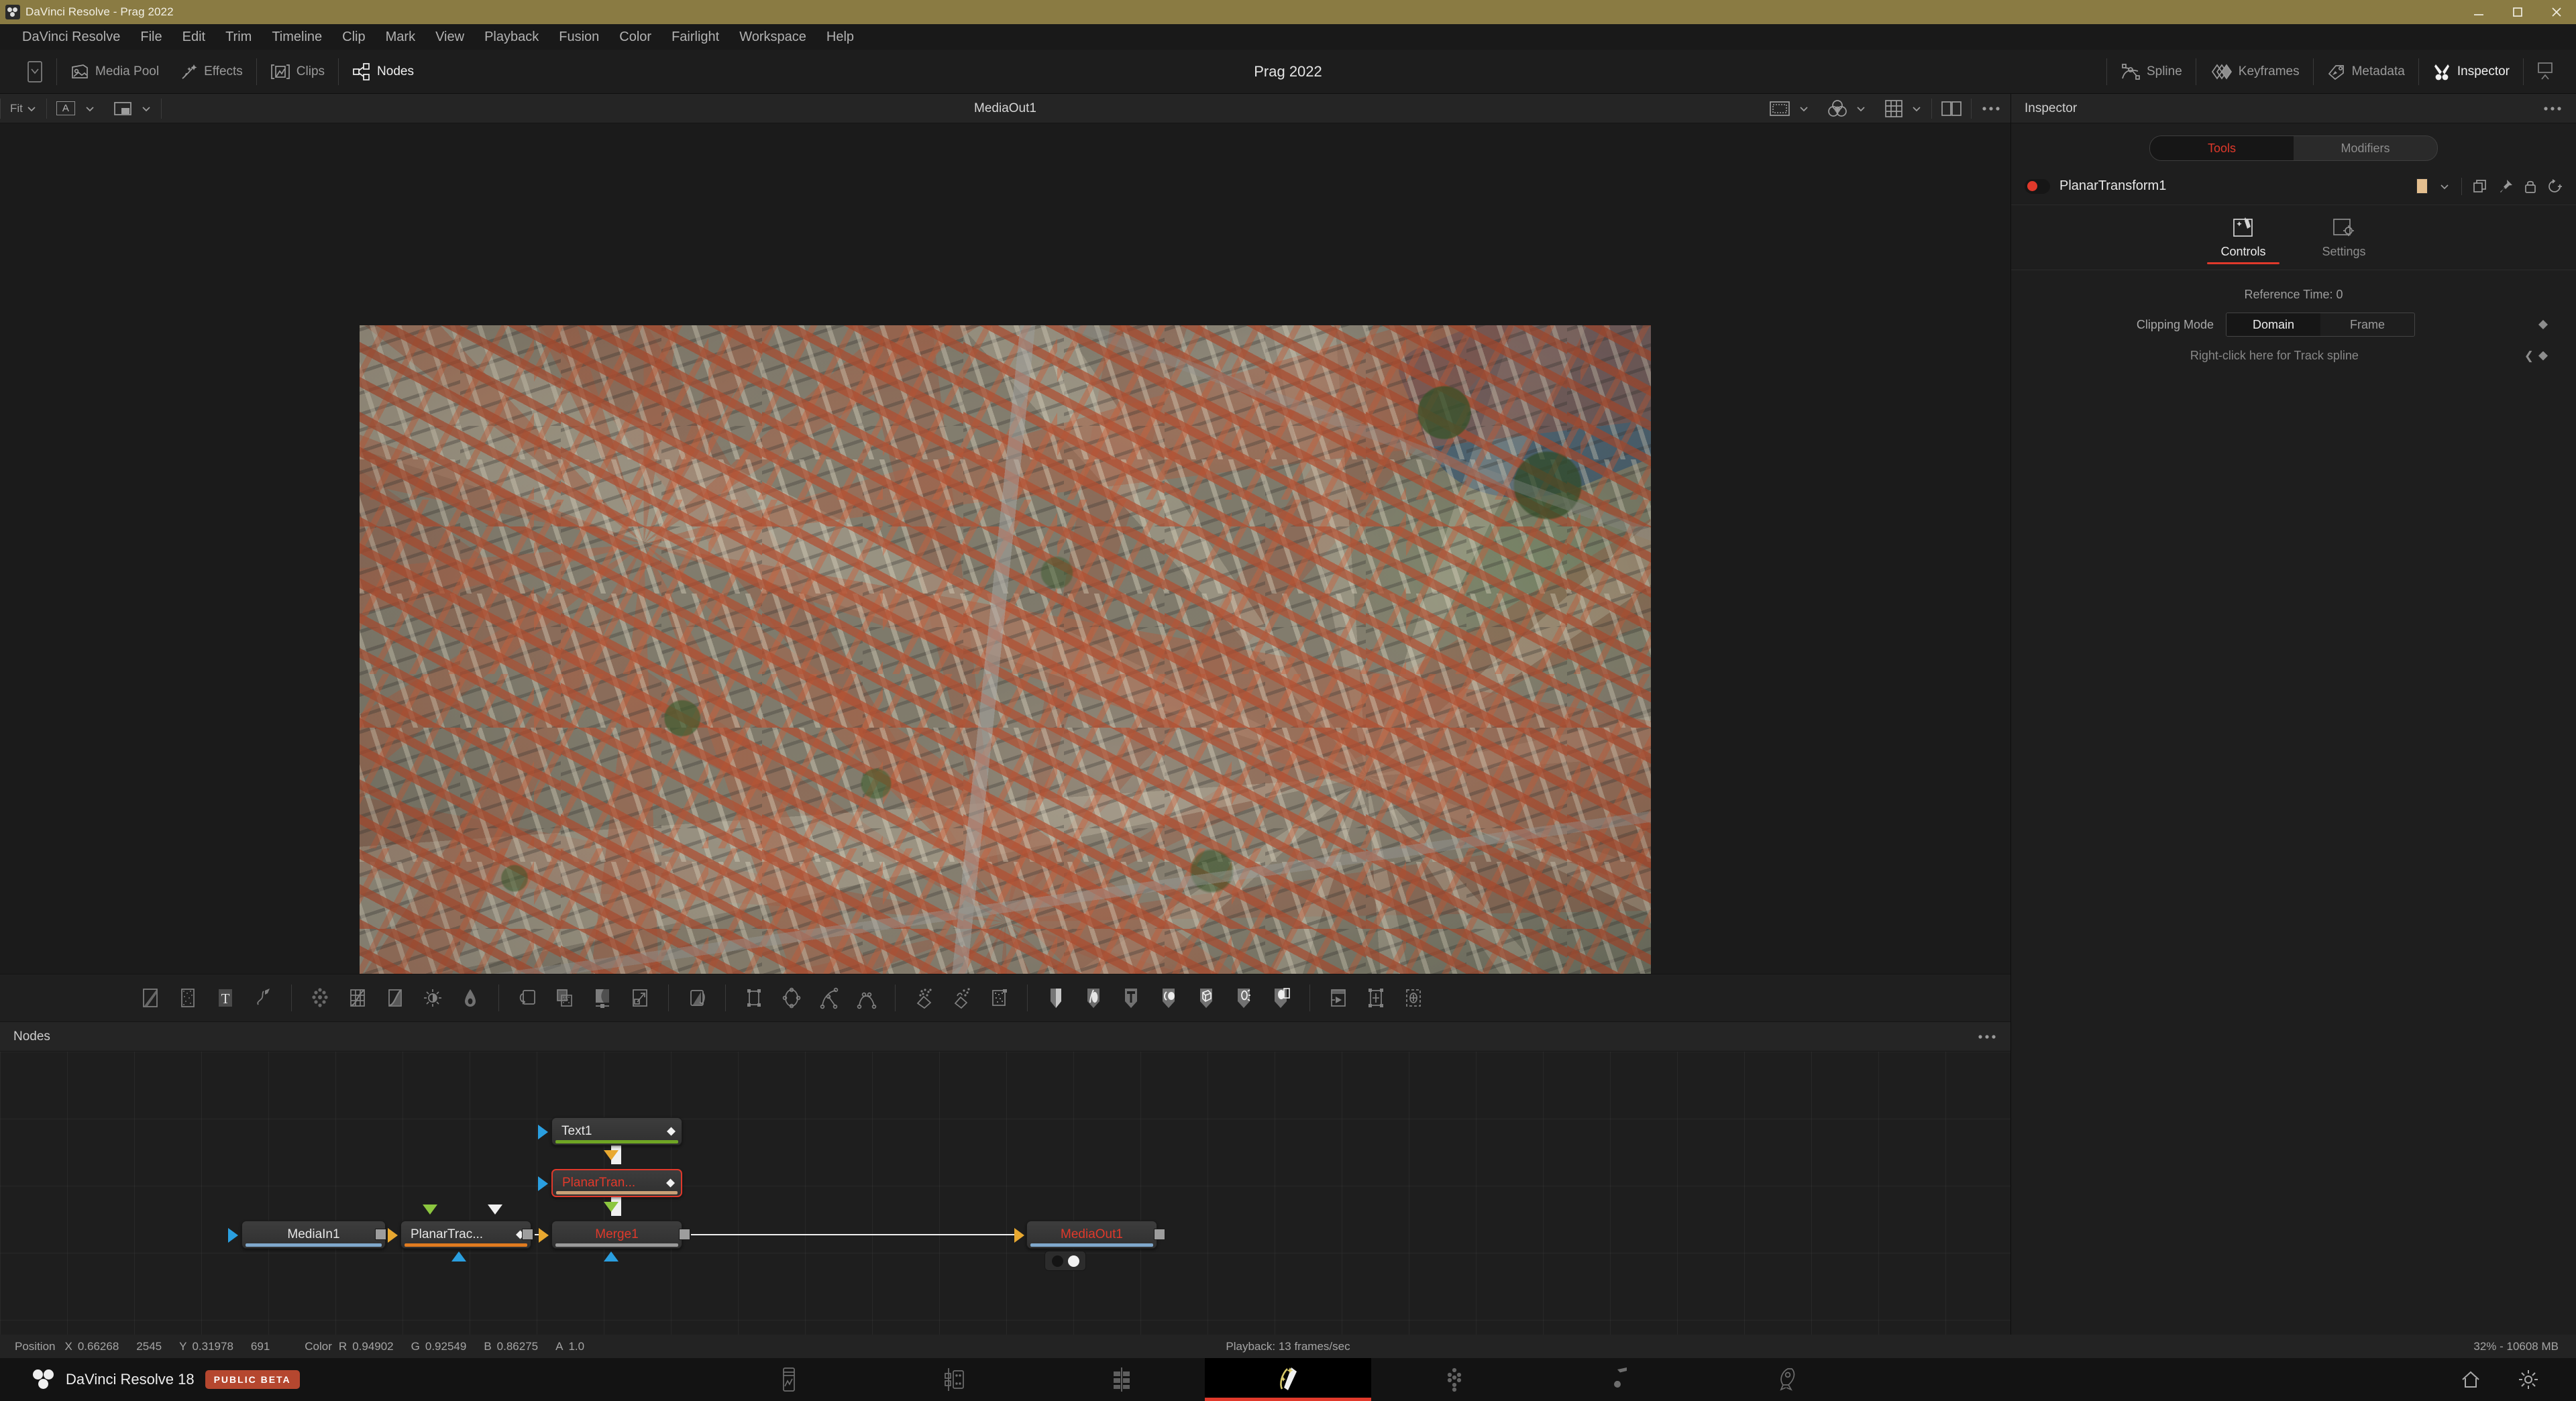  Describe the element at coordinates (1019, 1235) in the screenshot. I see `node-mediaout1-input-arrow` at that location.